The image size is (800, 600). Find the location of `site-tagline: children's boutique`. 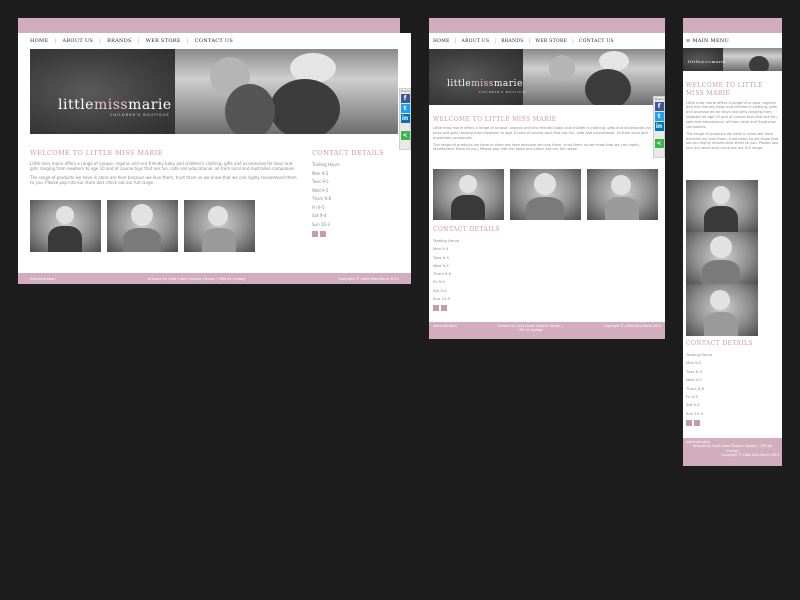

site-tagline: children's boutique is located at coordinates (140, 115).